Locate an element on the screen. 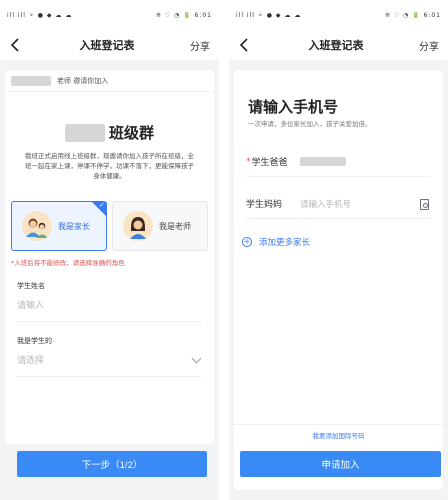 The image size is (448, 500). redacted-father-phone is located at coordinates (322, 161).